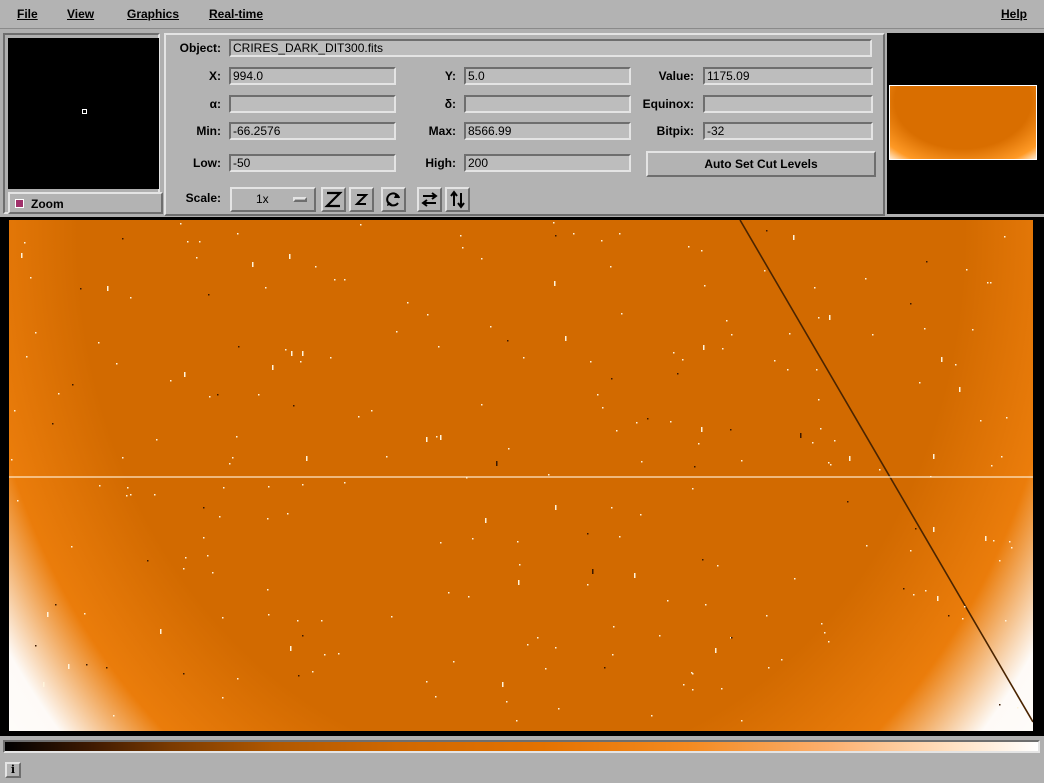  I want to click on menu-realtime: Real-time, so click(236, 14).